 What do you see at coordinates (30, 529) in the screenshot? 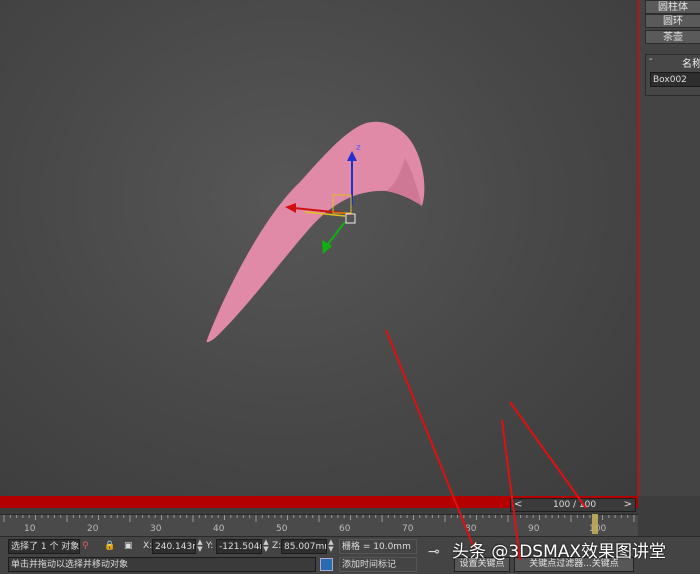
I see `ruler-label: 10` at bounding box center [30, 529].